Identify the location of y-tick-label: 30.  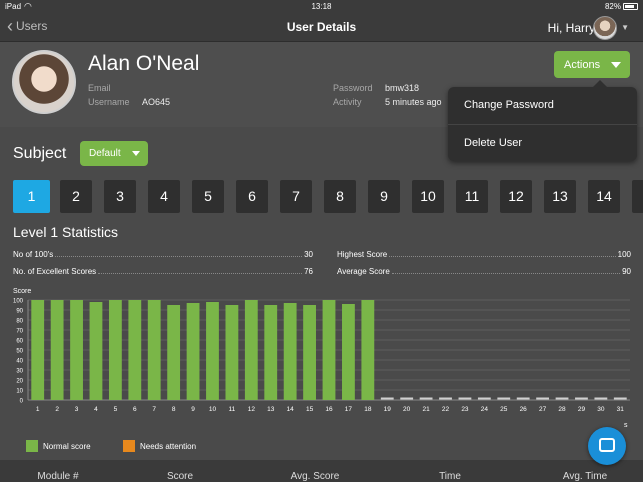
(19, 372).